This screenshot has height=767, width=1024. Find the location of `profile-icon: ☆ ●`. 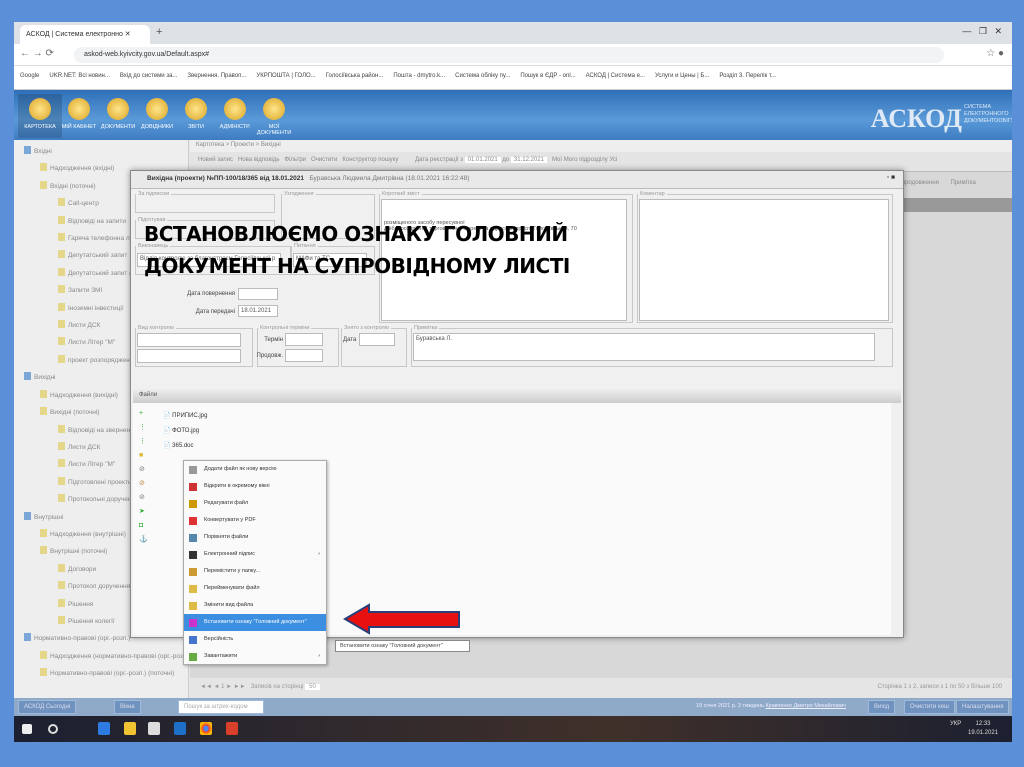

profile-icon: ☆ ● is located at coordinates (995, 53).